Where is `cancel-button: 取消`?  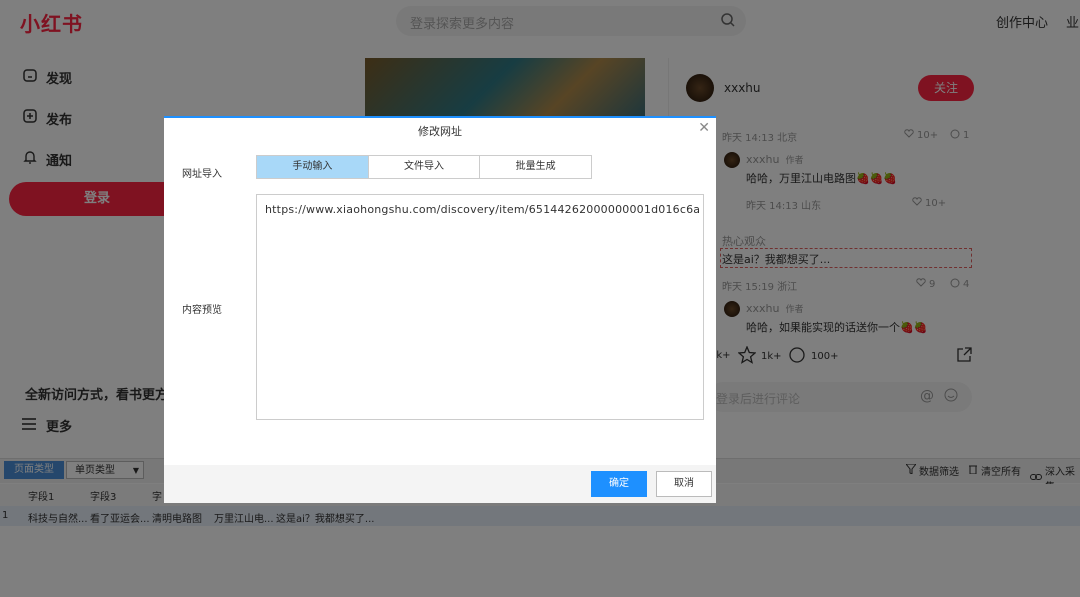
cancel-button: 取消 is located at coordinates (684, 484).